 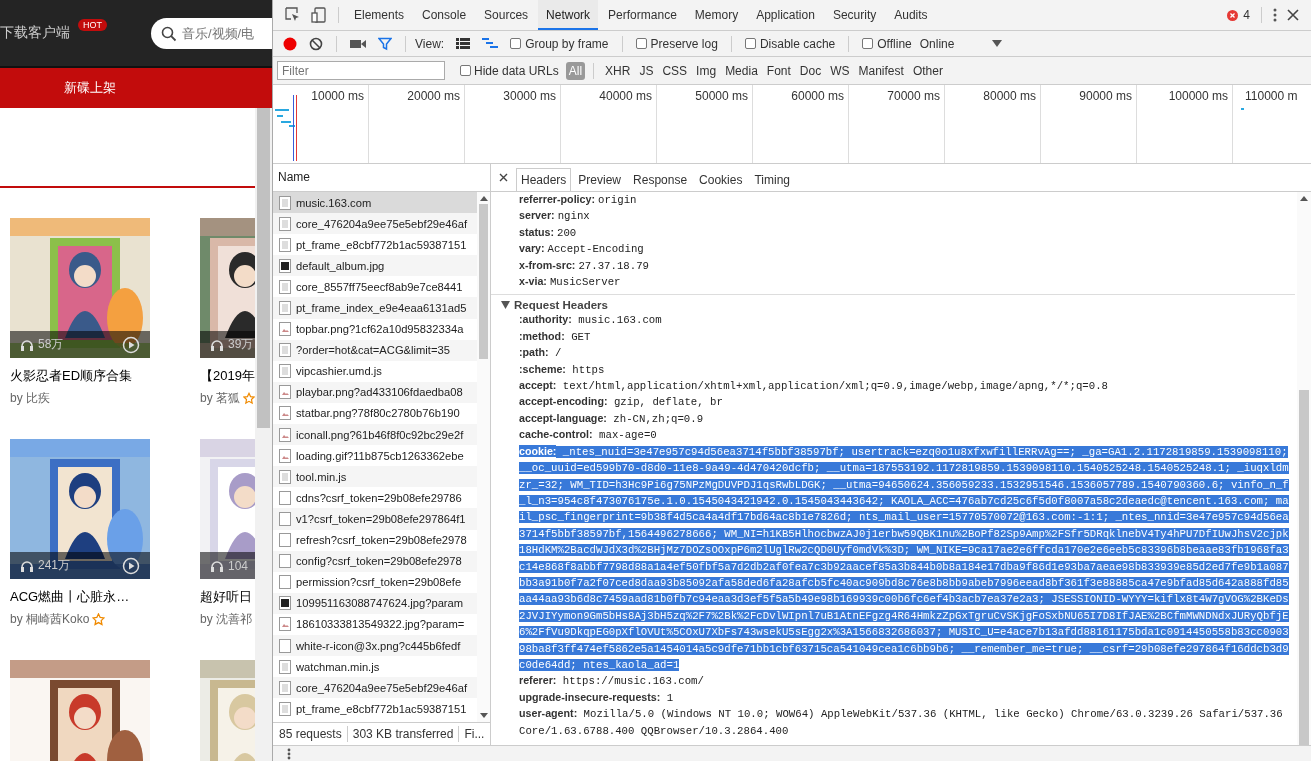 What do you see at coordinates (937, 43) in the screenshot?
I see `throttle-dropdown: Online` at bounding box center [937, 43].